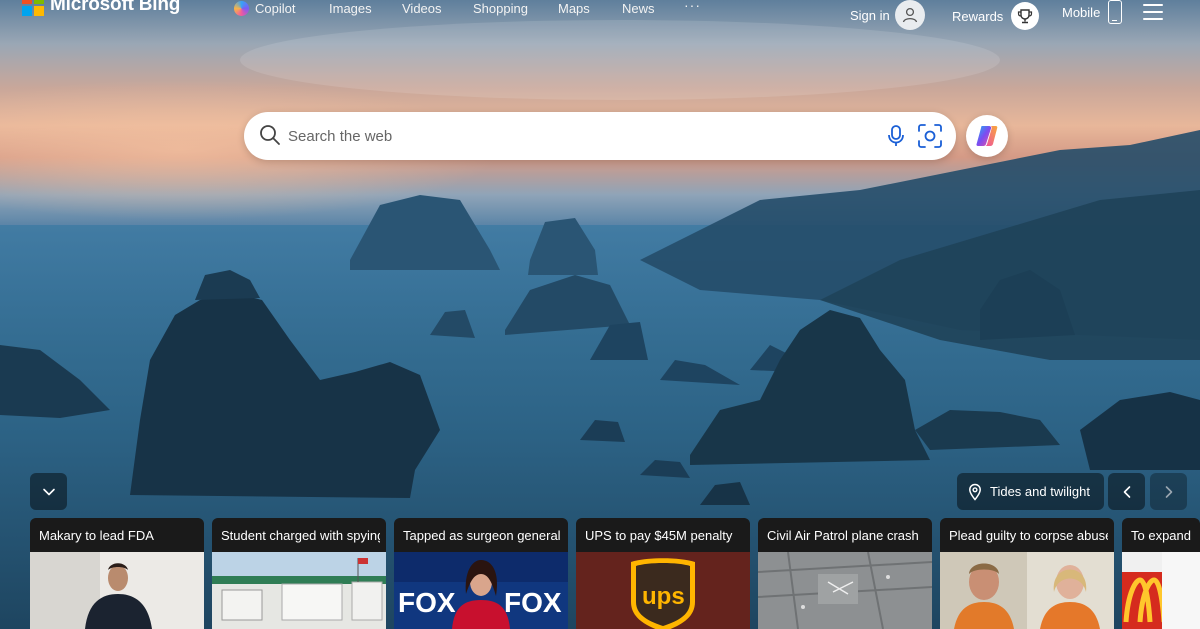 This screenshot has width=1200, height=629. I want to click on search-icon, so click(270, 135).